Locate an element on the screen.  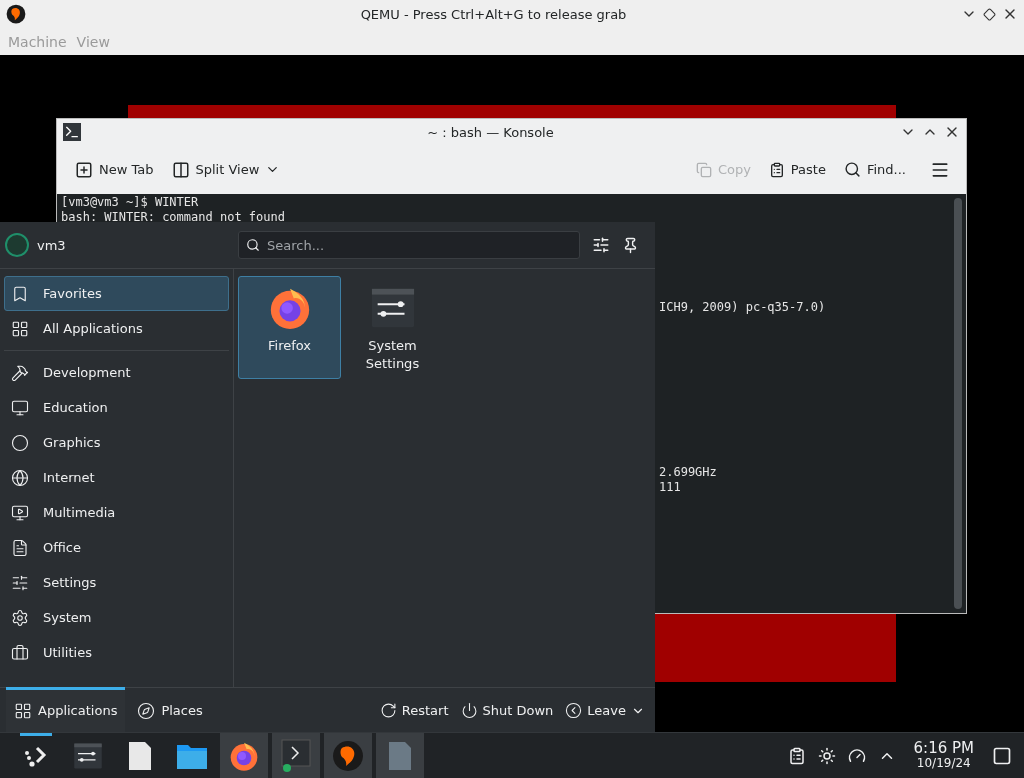
qemu-logo-icon is located at coordinates (16, 14).